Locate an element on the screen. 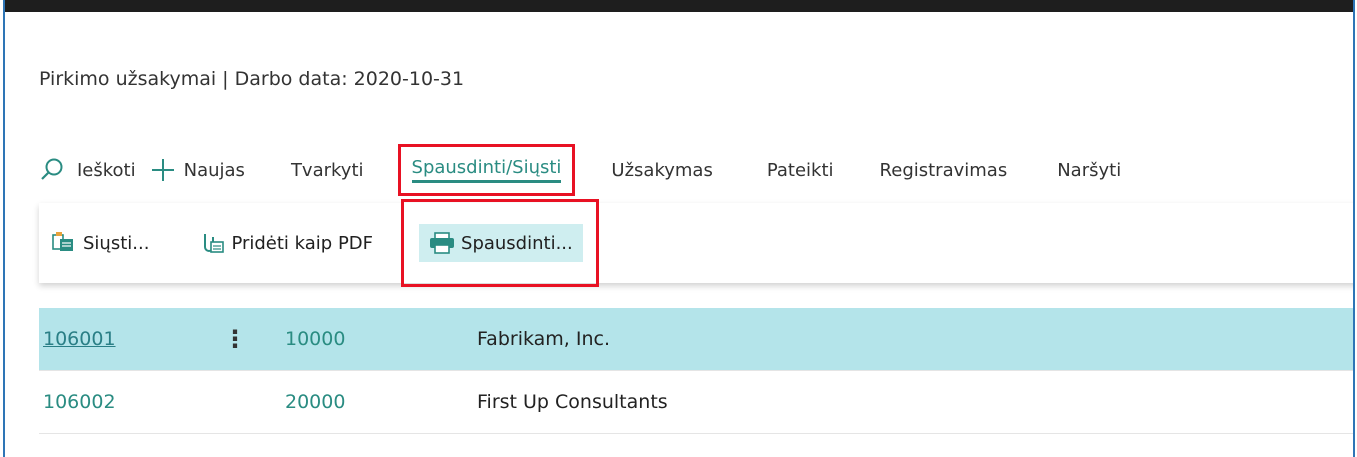  order-number-link: 106002 is located at coordinates (131, 402).